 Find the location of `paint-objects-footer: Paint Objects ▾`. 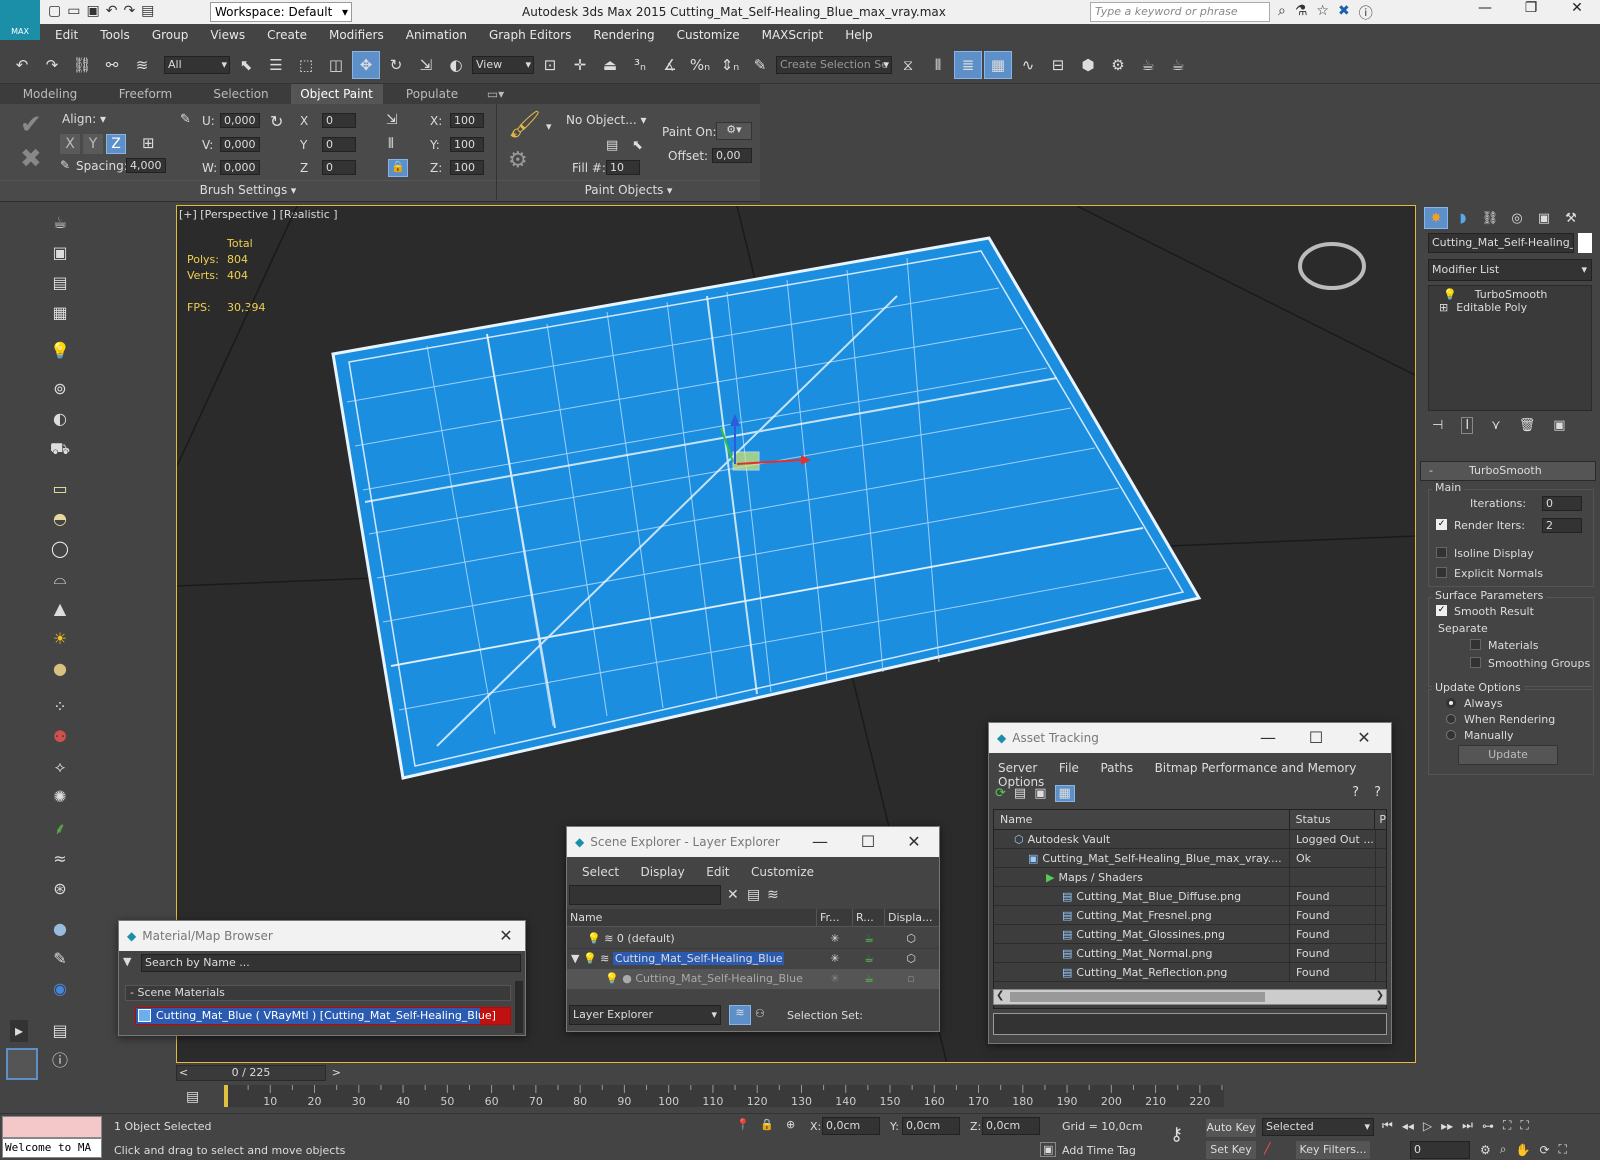

paint-objects-footer: Paint Objects ▾ is located at coordinates (628, 190).